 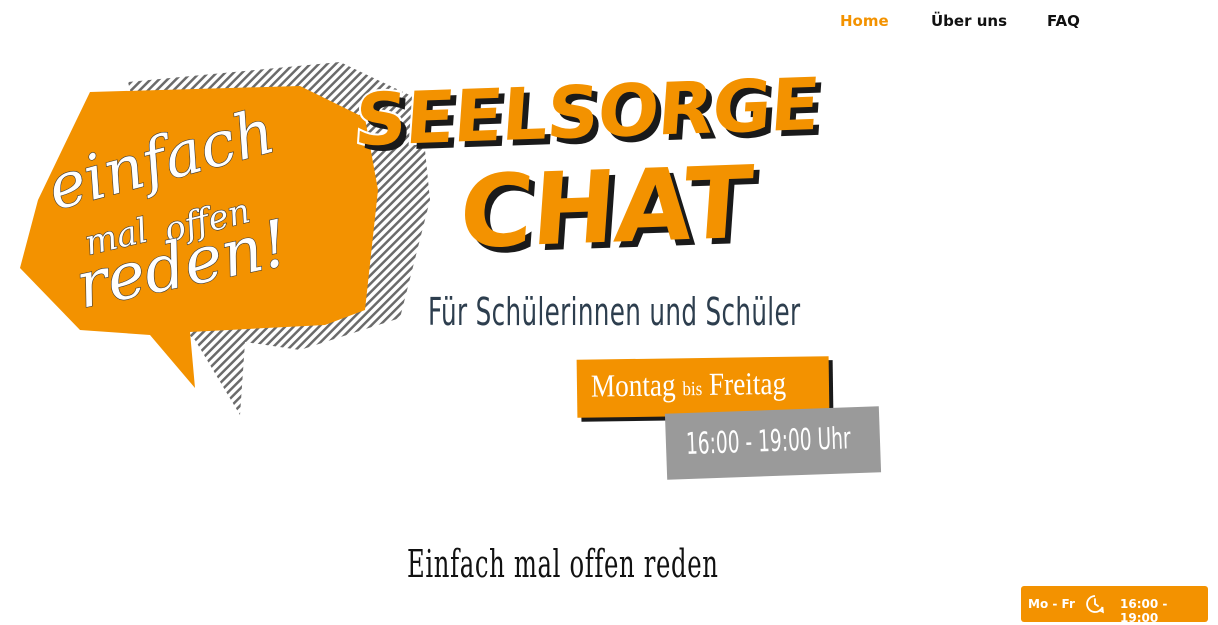 I want to click on hours-badge-time: 16:00 - 19:00, so click(x=1144, y=611).